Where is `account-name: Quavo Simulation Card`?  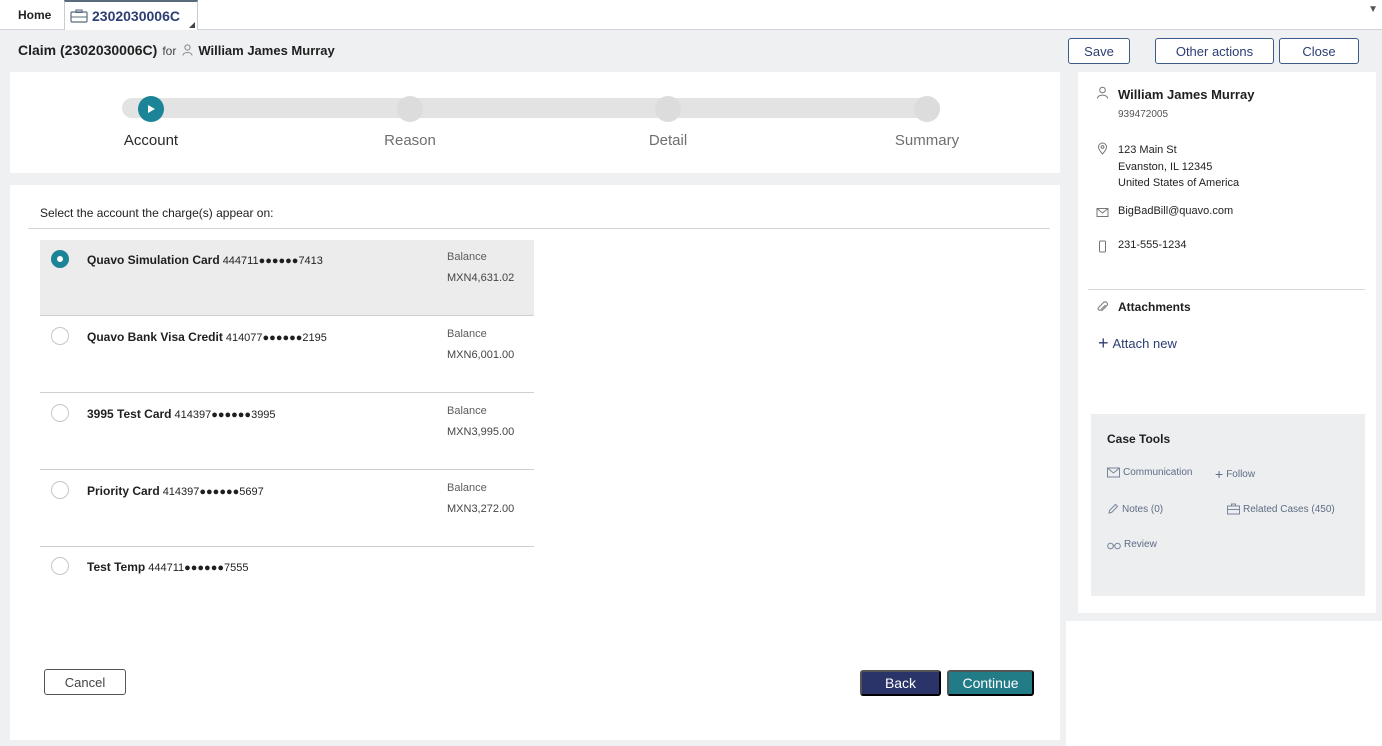
account-name: Quavo Simulation Card is located at coordinates (153, 260).